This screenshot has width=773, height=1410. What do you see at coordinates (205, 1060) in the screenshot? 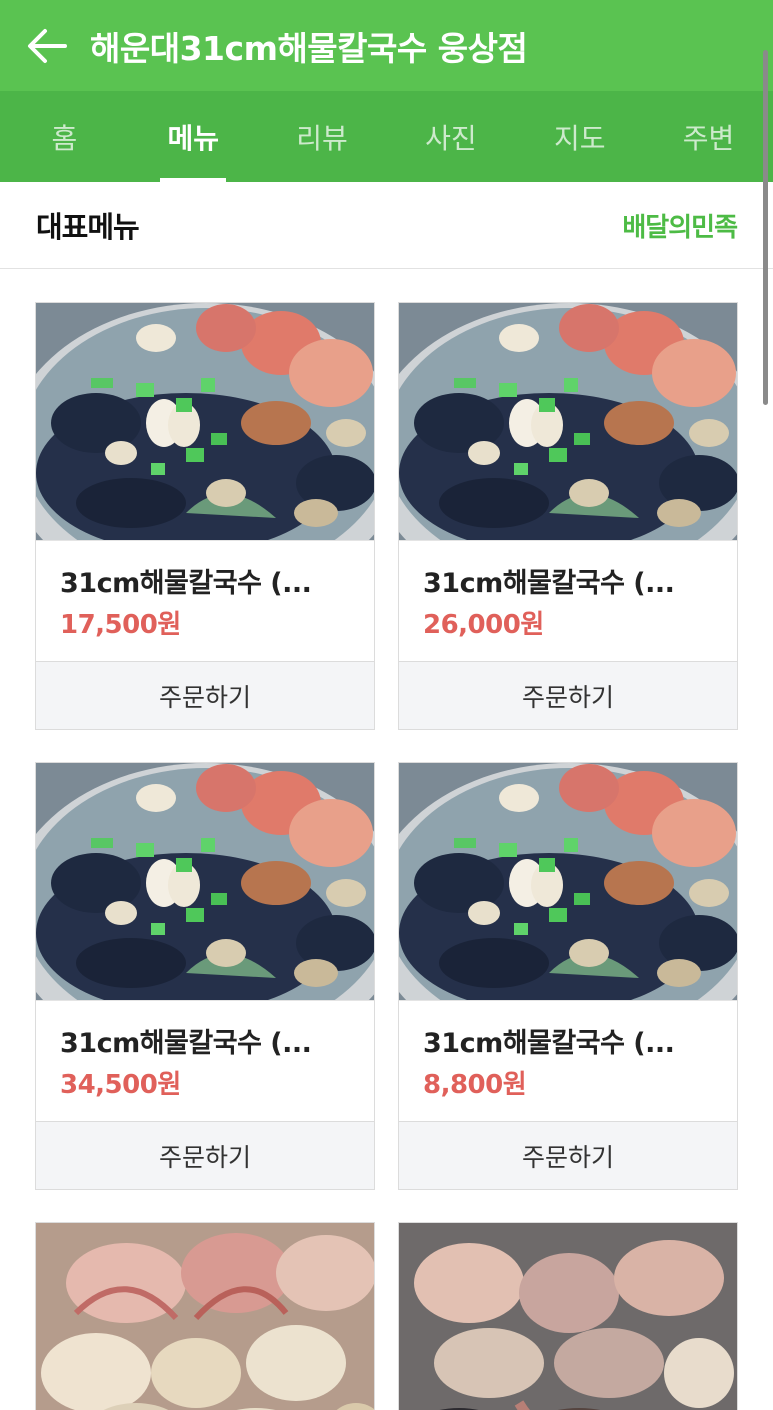
I see `menu-info: 31cm해물칼국수 (... 34,500원` at bounding box center [205, 1060].